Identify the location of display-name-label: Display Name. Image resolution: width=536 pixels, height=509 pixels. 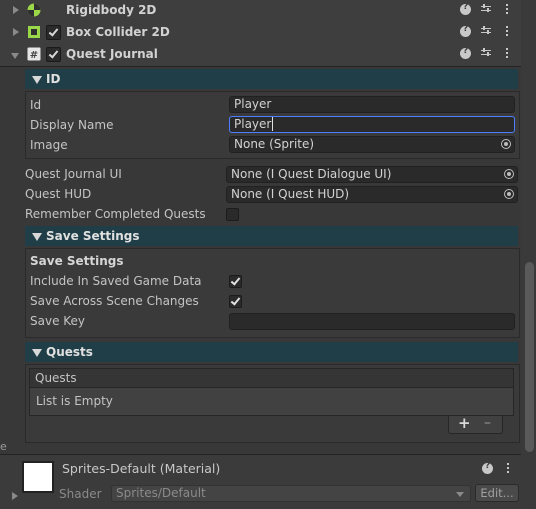
(72, 125).